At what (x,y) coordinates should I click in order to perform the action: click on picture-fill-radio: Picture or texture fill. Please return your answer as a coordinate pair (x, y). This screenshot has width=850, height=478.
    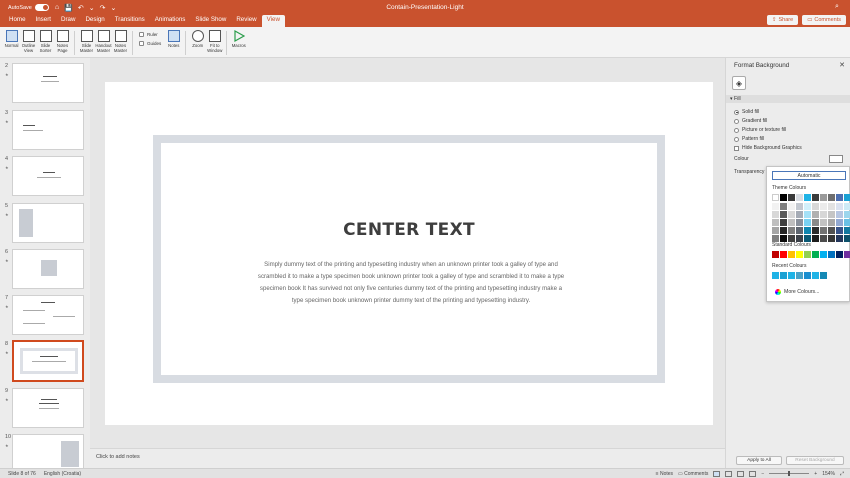
    Looking at the image, I should click on (768, 130).